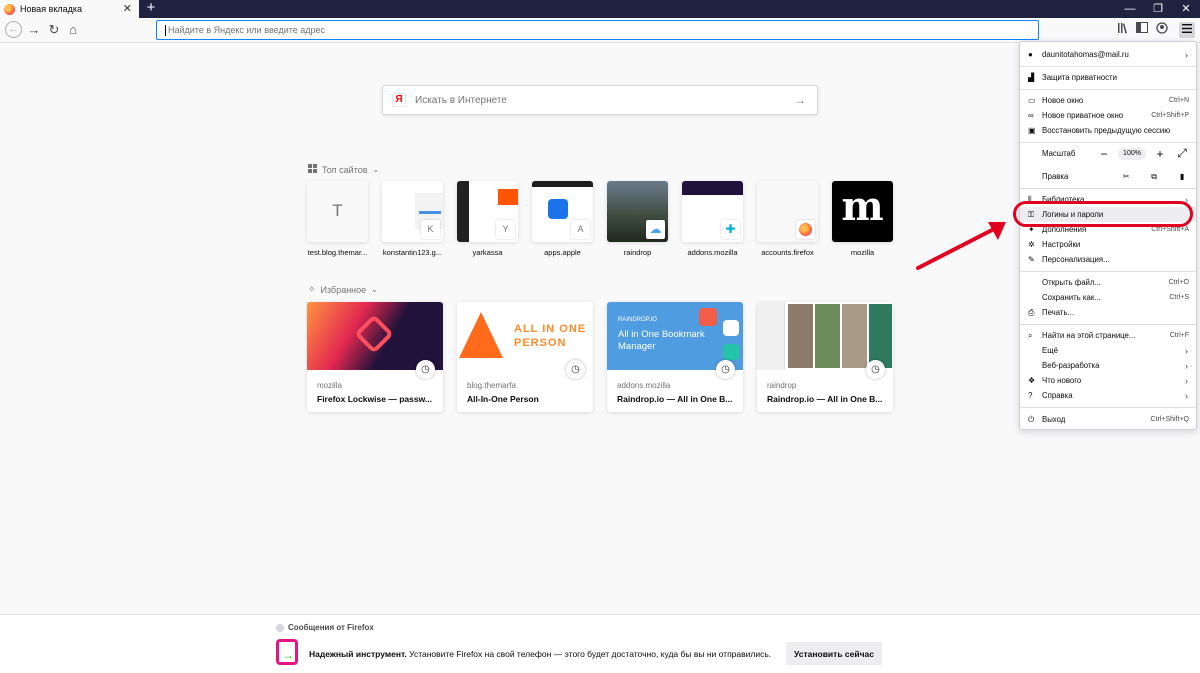 Image resolution: width=1200 pixels, height=673 pixels. I want to click on tab-new-tab: Новая вкладка ✕, so click(69, 9).